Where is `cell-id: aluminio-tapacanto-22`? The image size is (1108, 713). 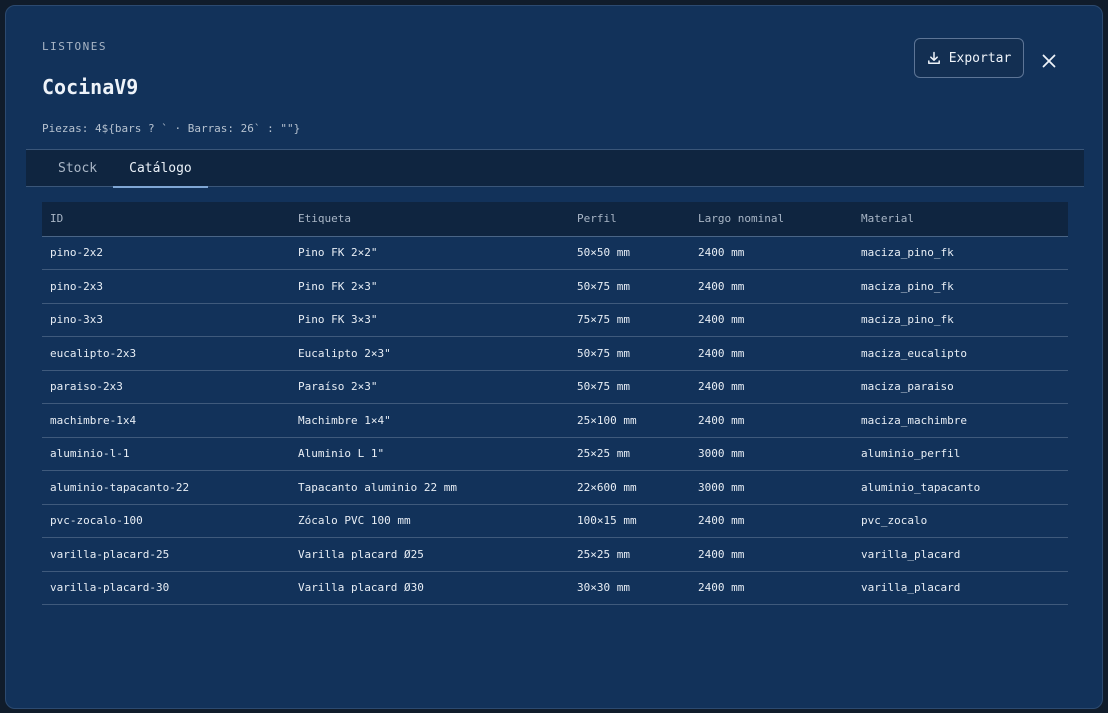 cell-id: aluminio-tapacanto-22 is located at coordinates (166, 487).